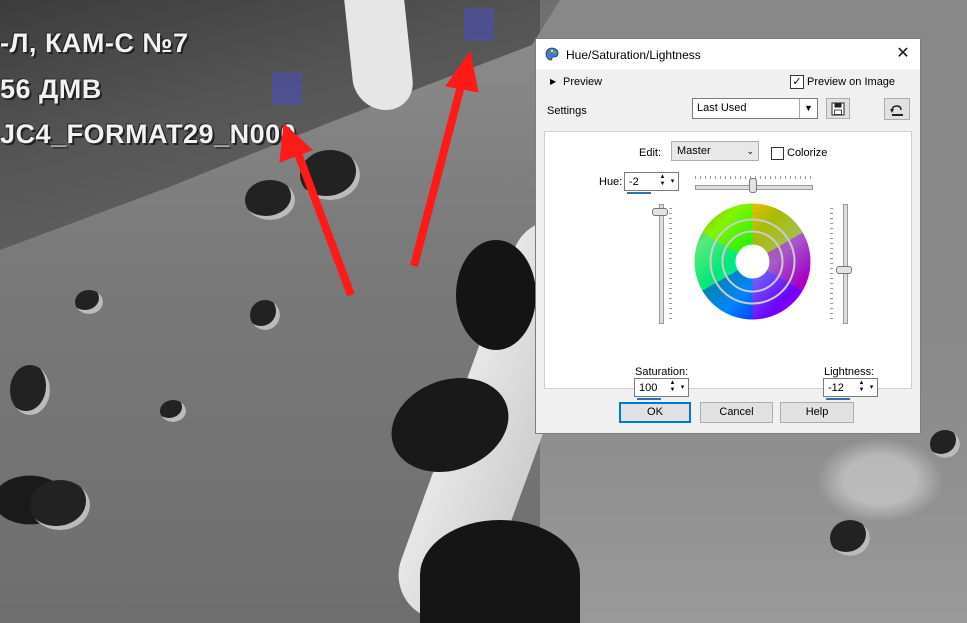 This screenshot has width=967, height=623. What do you see at coordinates (552, 54) in the screenshot?
I see `paint-palette-icon` at bounding box center [552, 54].